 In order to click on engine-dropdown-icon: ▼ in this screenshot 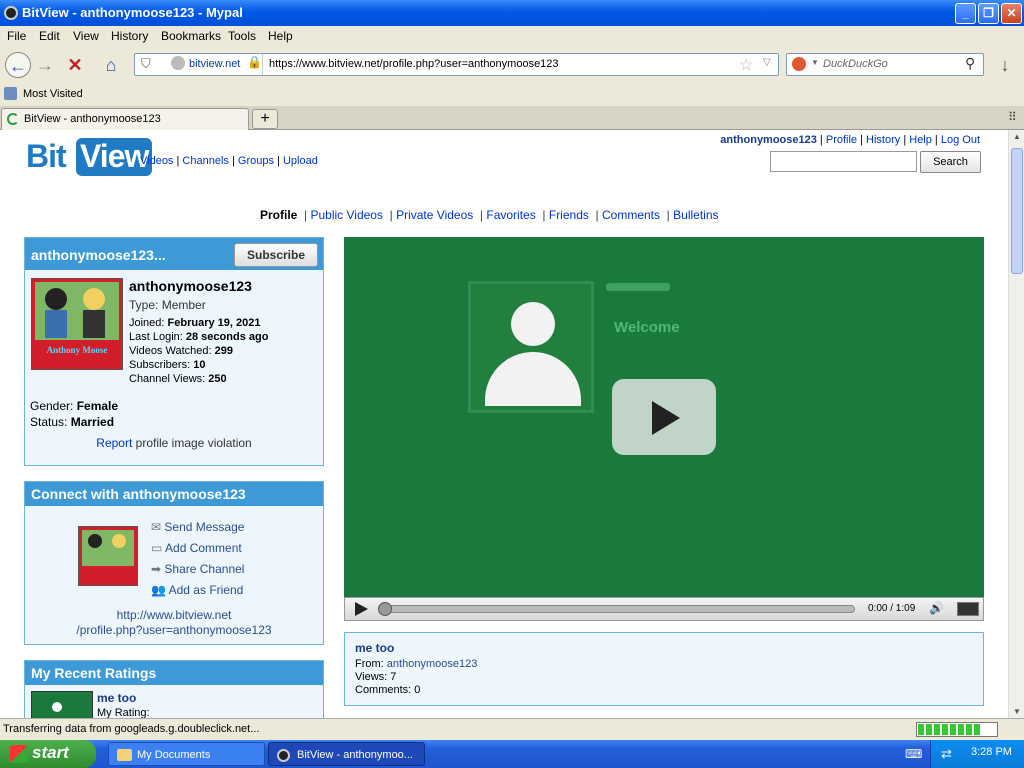, I will do `click(815, 62)`.